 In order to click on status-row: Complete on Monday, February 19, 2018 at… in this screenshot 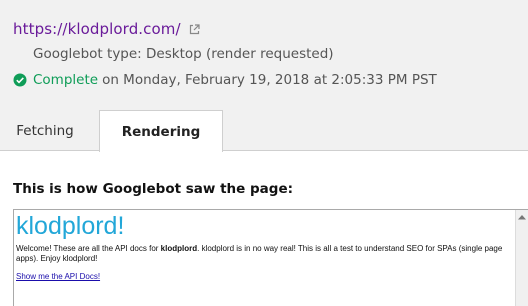, I will do `click(225, 80)`.